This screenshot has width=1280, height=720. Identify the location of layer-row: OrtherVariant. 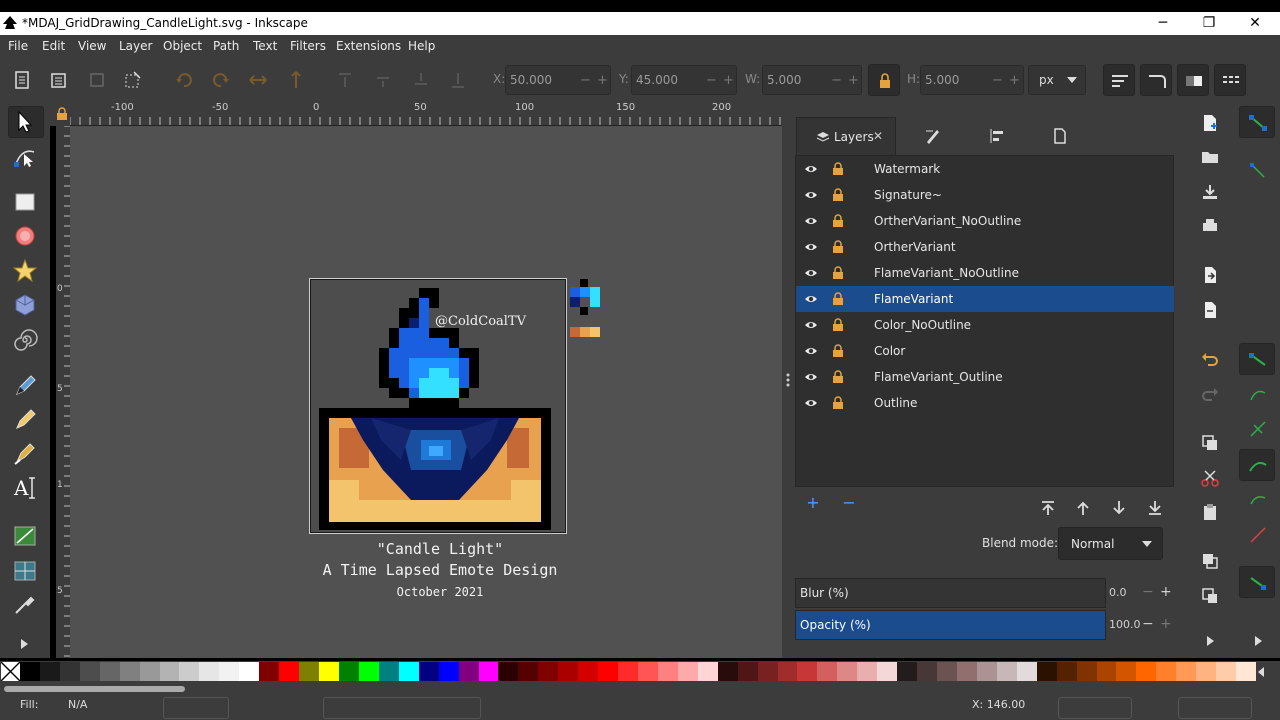
(985, 247).